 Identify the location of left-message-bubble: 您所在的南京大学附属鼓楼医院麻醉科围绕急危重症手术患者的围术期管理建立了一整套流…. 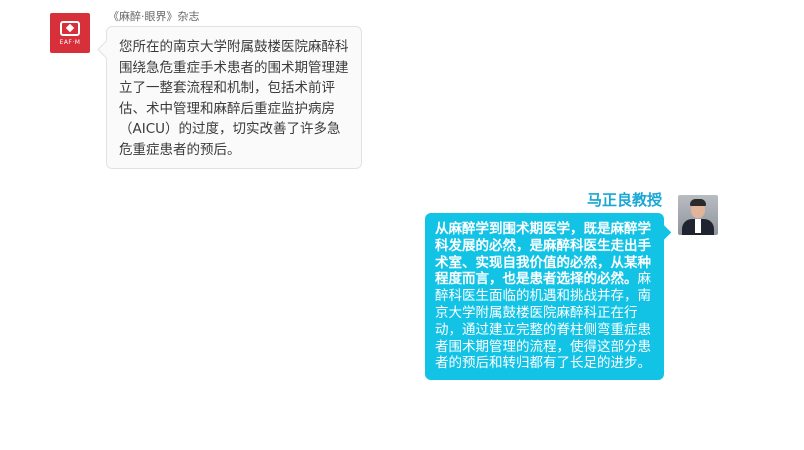
(234, 97).